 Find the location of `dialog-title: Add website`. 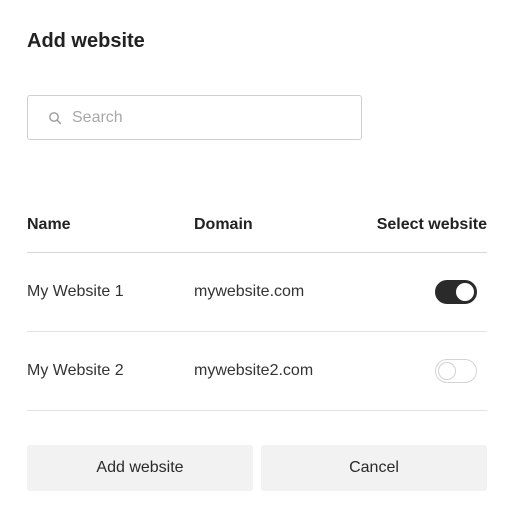

dialog-title: Add website is located at coordinates (86, 41).